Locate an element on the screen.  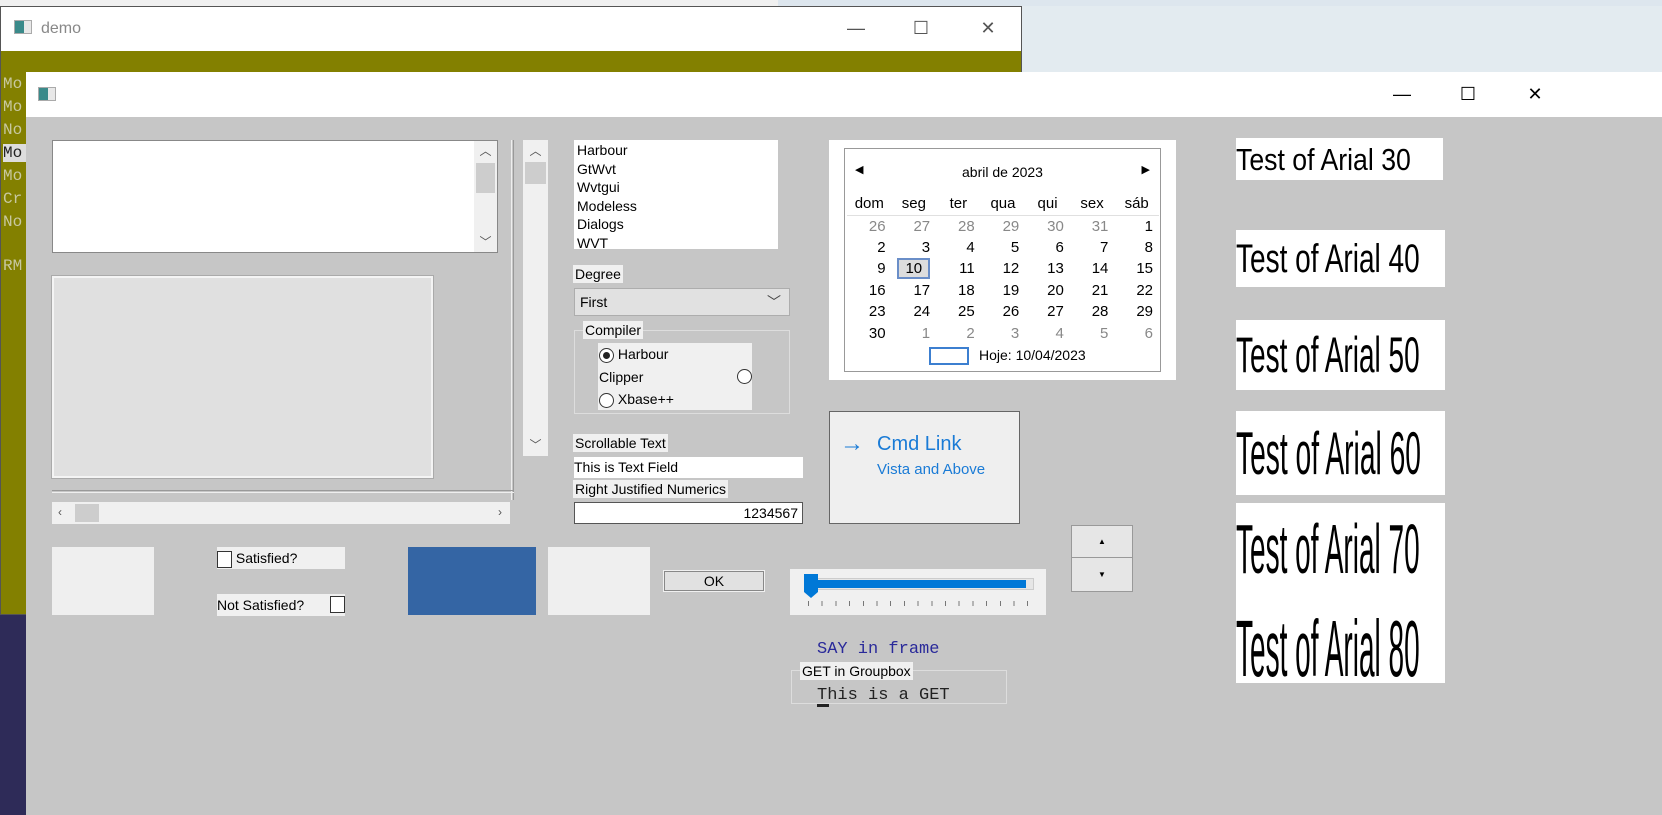
text-area: ︿ ﹀ is located at coordinates (275, 196).